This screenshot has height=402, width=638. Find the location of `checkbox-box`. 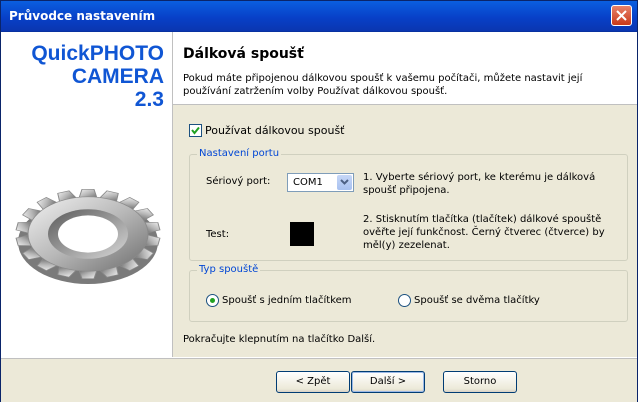

checkbox-box is located at coordinates (195, 130).